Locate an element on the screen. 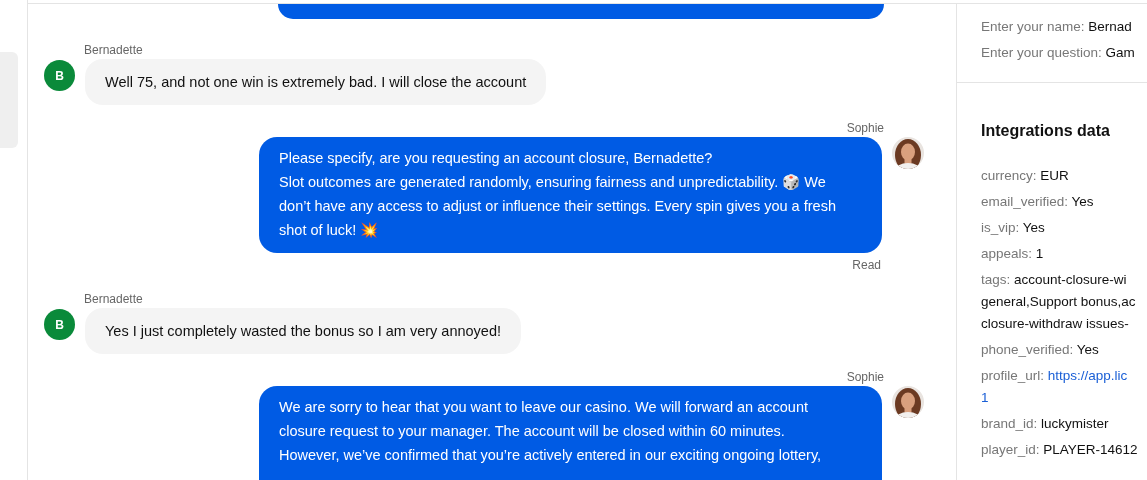  detail-row-text: profile_url: https://app.lic 1 is located at coordinates (1055, 387).